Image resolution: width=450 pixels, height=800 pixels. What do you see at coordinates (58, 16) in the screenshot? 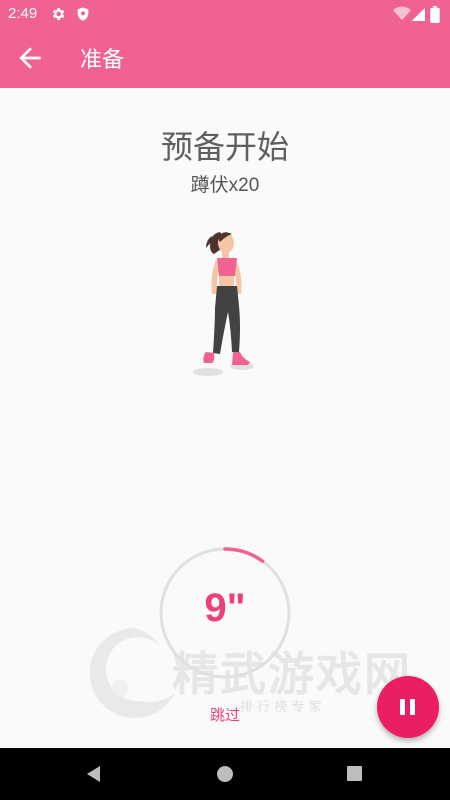
I see `settings-icon` at bounding box center [58, 16].